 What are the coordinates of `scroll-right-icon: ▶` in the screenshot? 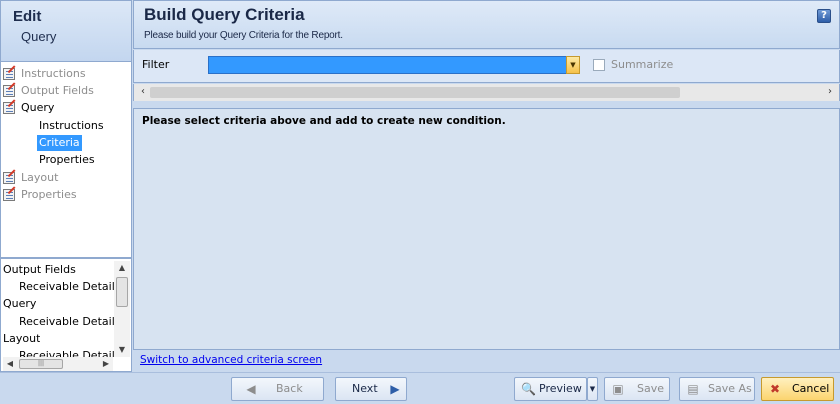 It's located at (106, 364).